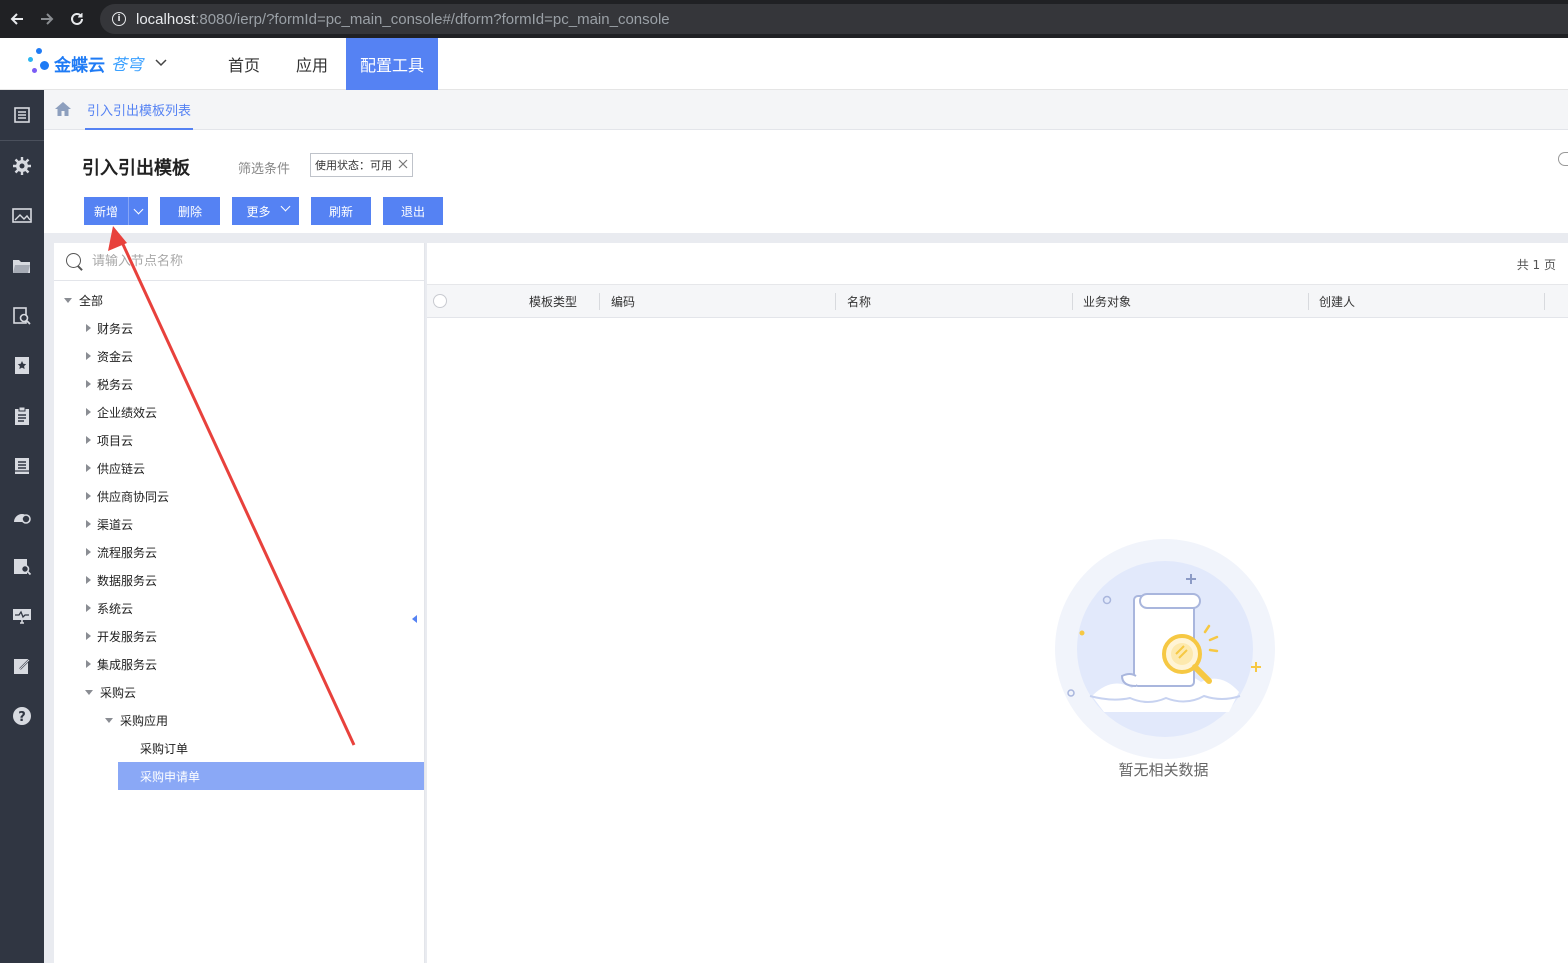 This screenshot has height=963, width=1568. Describe the element at coordinates (997, 769) in the screenshot. I see `empty-text: 暂无相关数据` at that location.